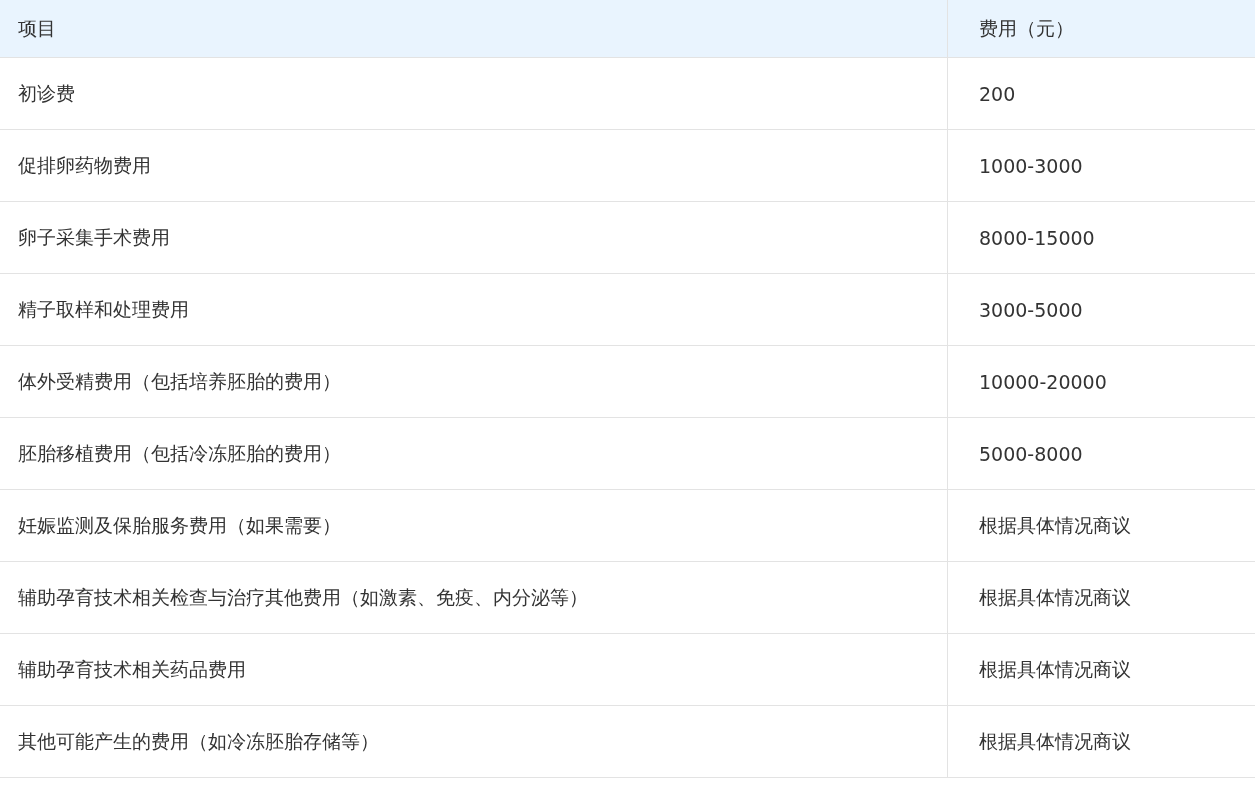 The image size is (1255, 799). I want to click on table-cell: 妊娠监测及保胎服务费用（如果需要）, so click(474, 525).